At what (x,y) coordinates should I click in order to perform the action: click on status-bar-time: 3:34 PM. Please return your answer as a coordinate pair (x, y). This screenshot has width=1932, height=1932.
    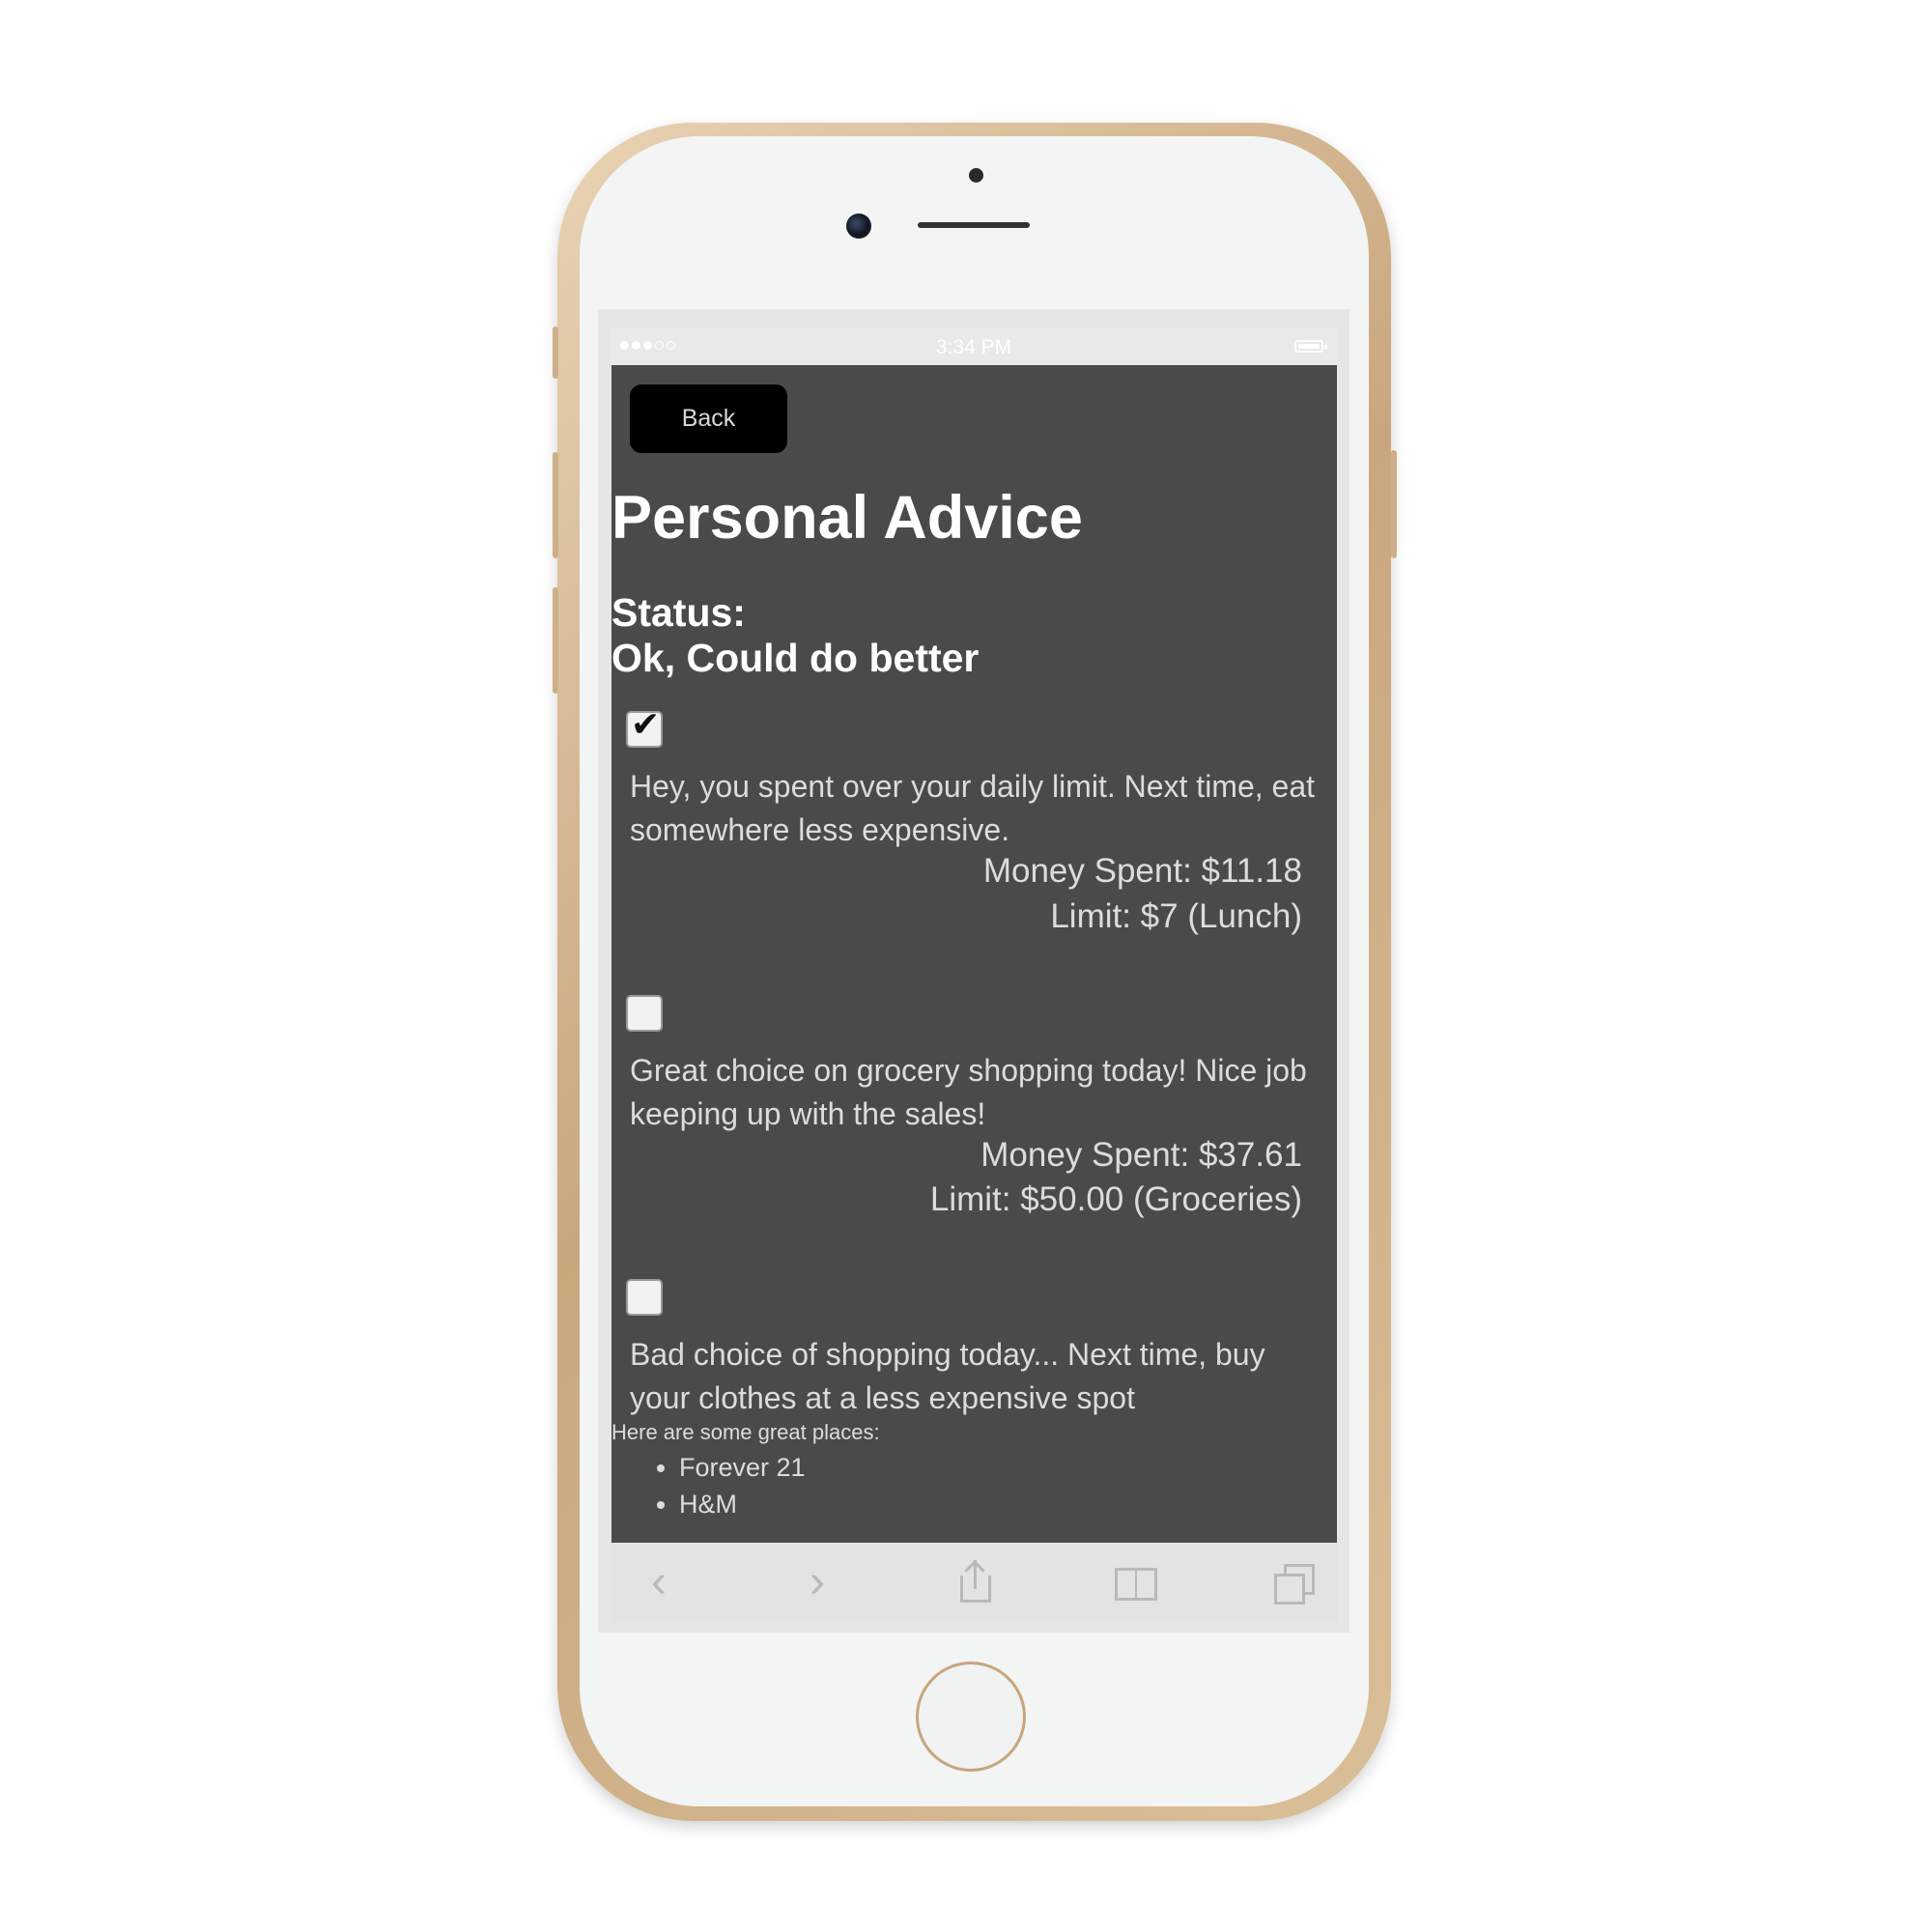
    Looking at the image, I should click on (973, 347).